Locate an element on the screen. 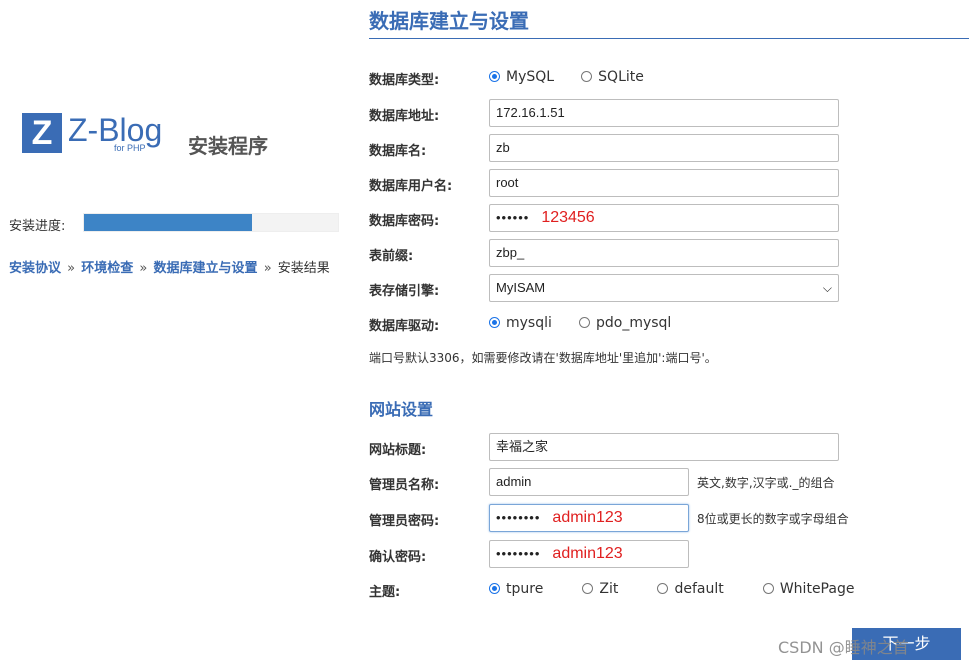 The width and height of the screenshot is (971, 666). db-driver-radios: mysqli pdo_mysql is located at coordinates (591, 326).